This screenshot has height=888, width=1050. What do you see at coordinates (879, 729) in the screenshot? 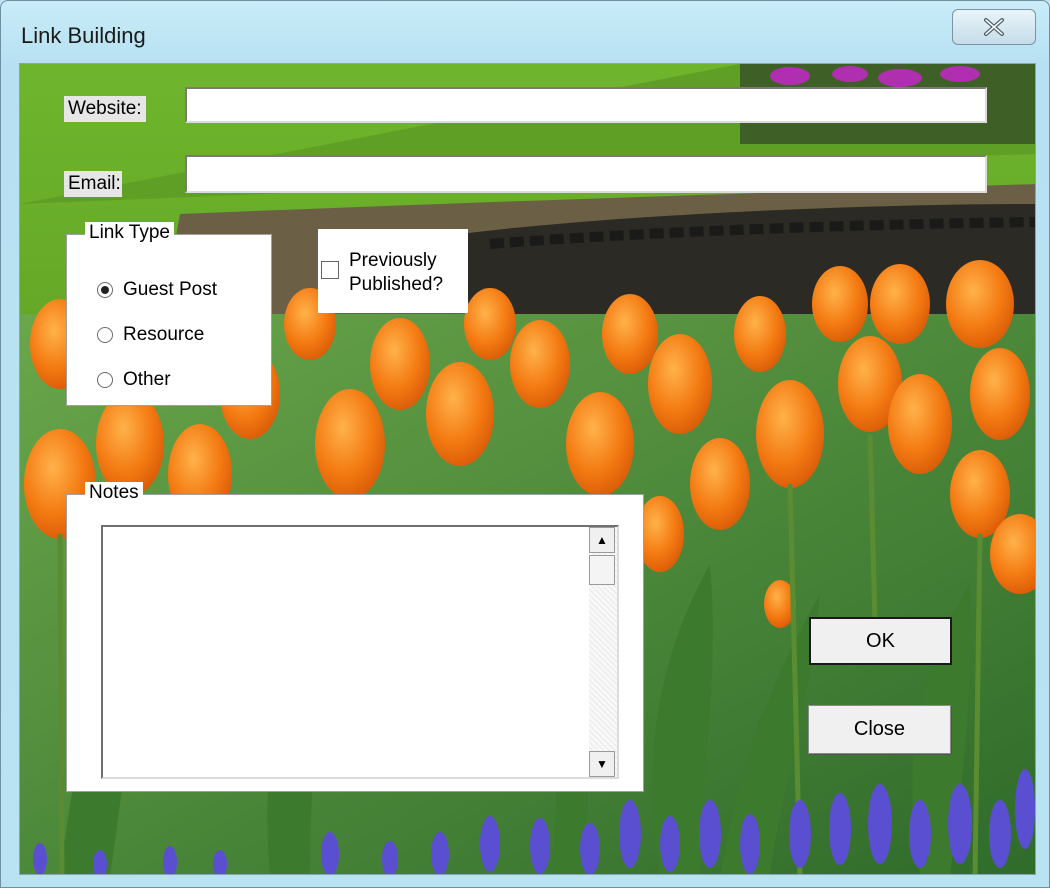
I see `close-button: Close` at bounding box center [879, 729].